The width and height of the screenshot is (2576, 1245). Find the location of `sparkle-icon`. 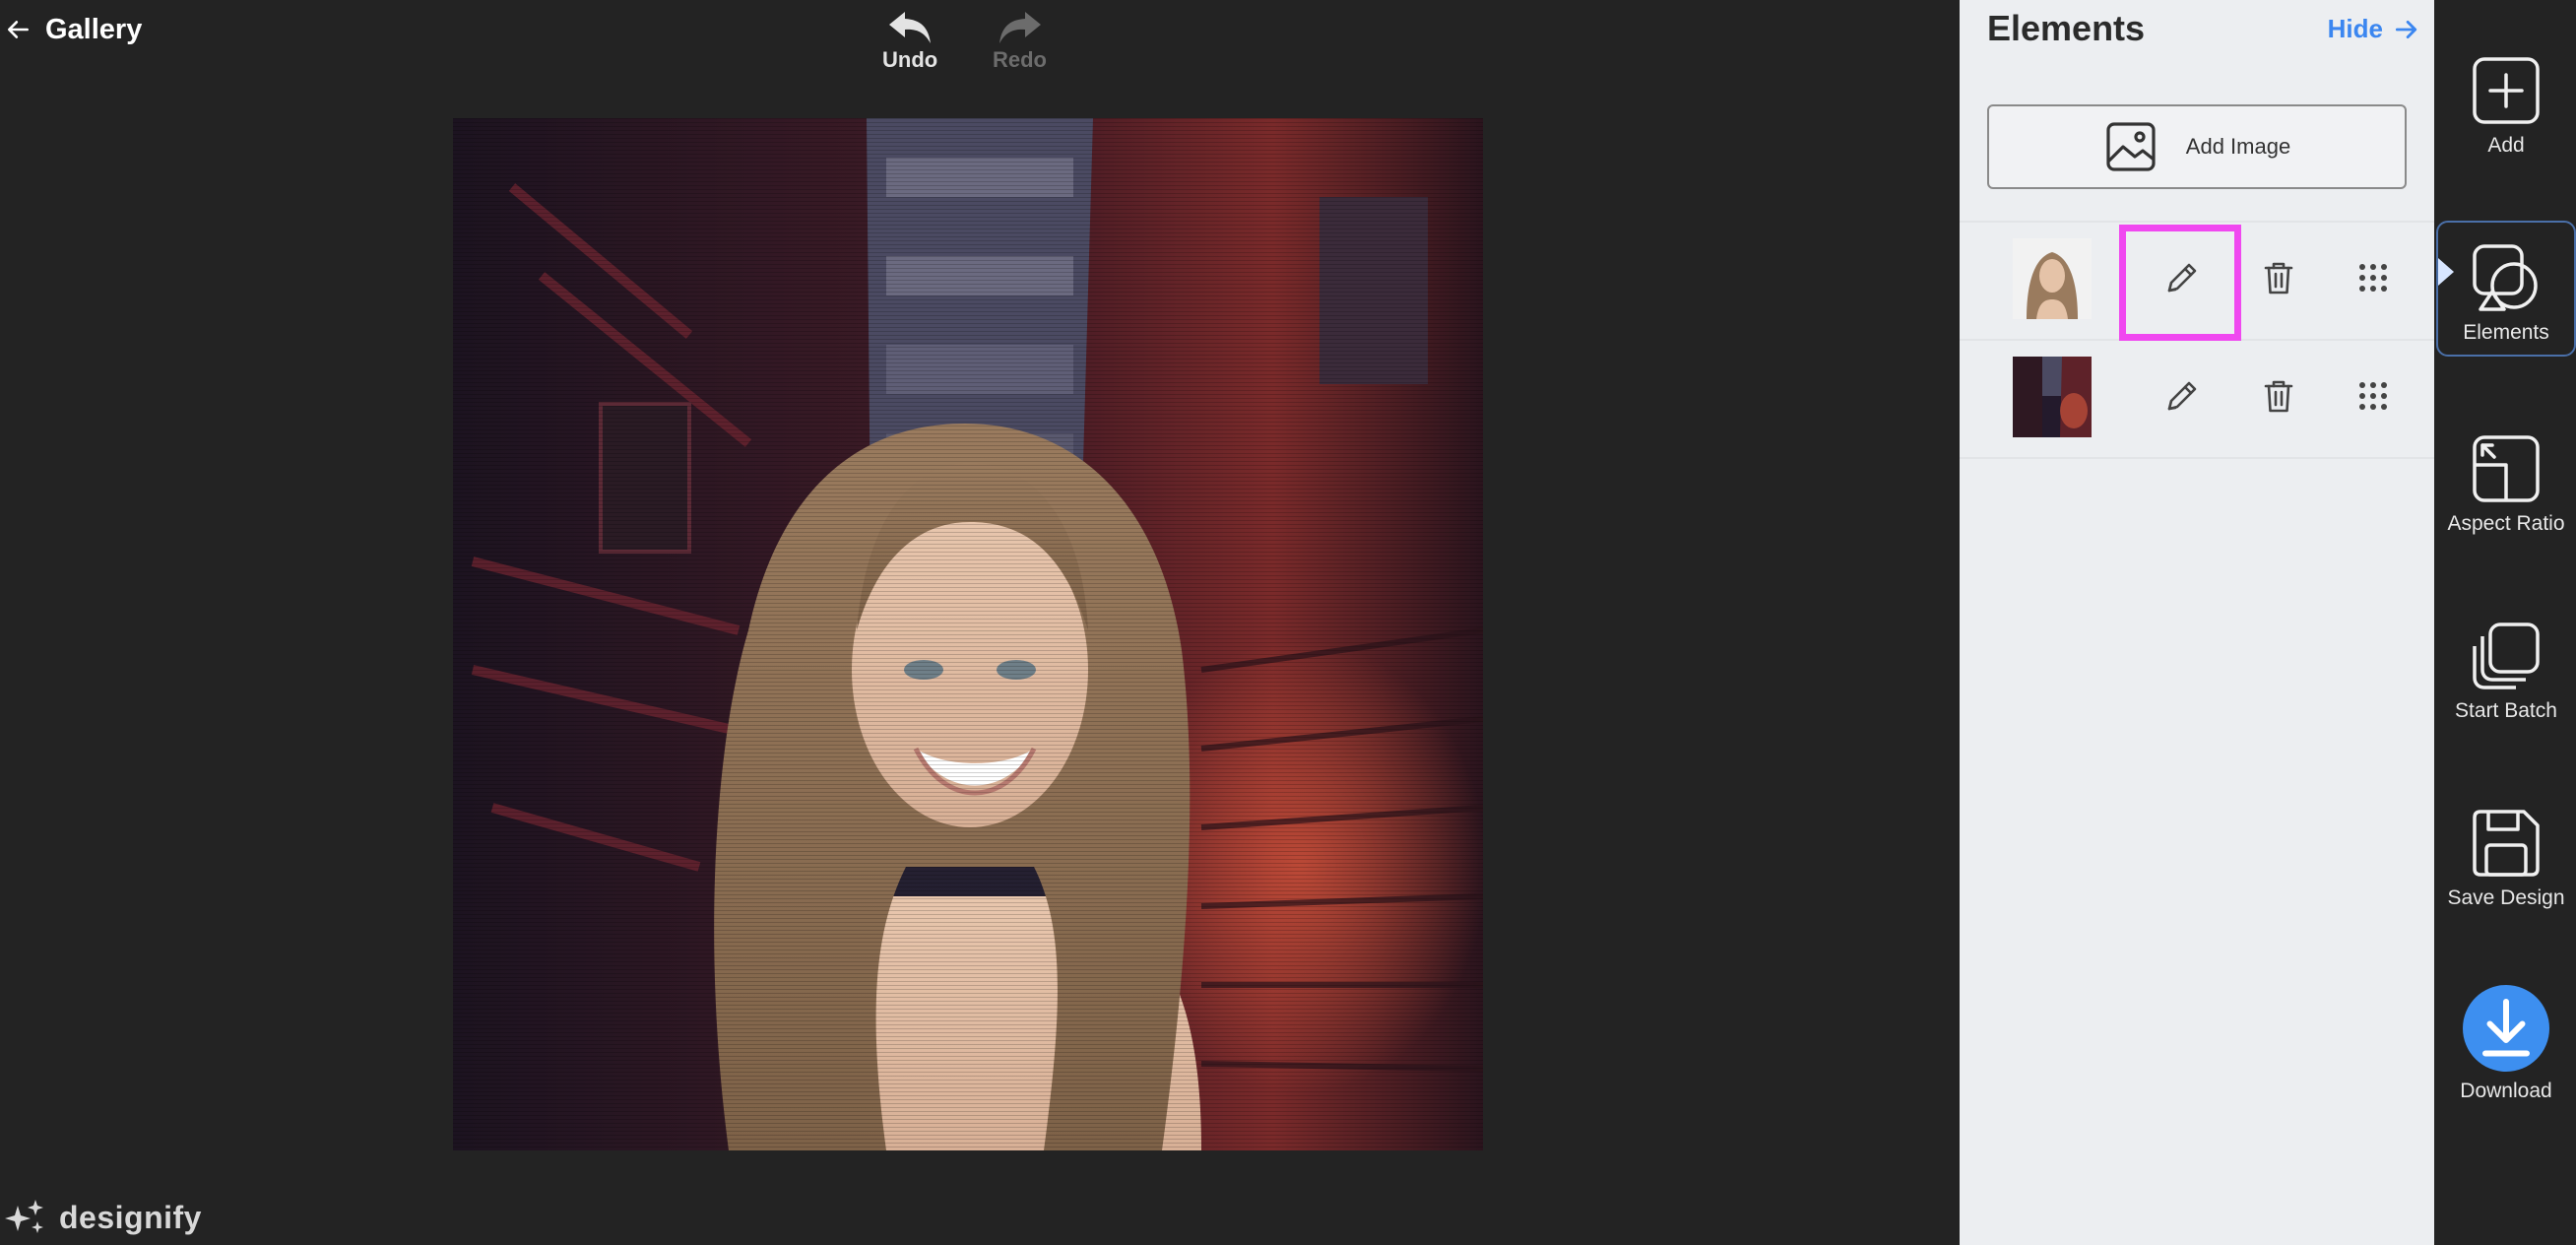

sparkle-icon is located at coordinates (24, 1216).